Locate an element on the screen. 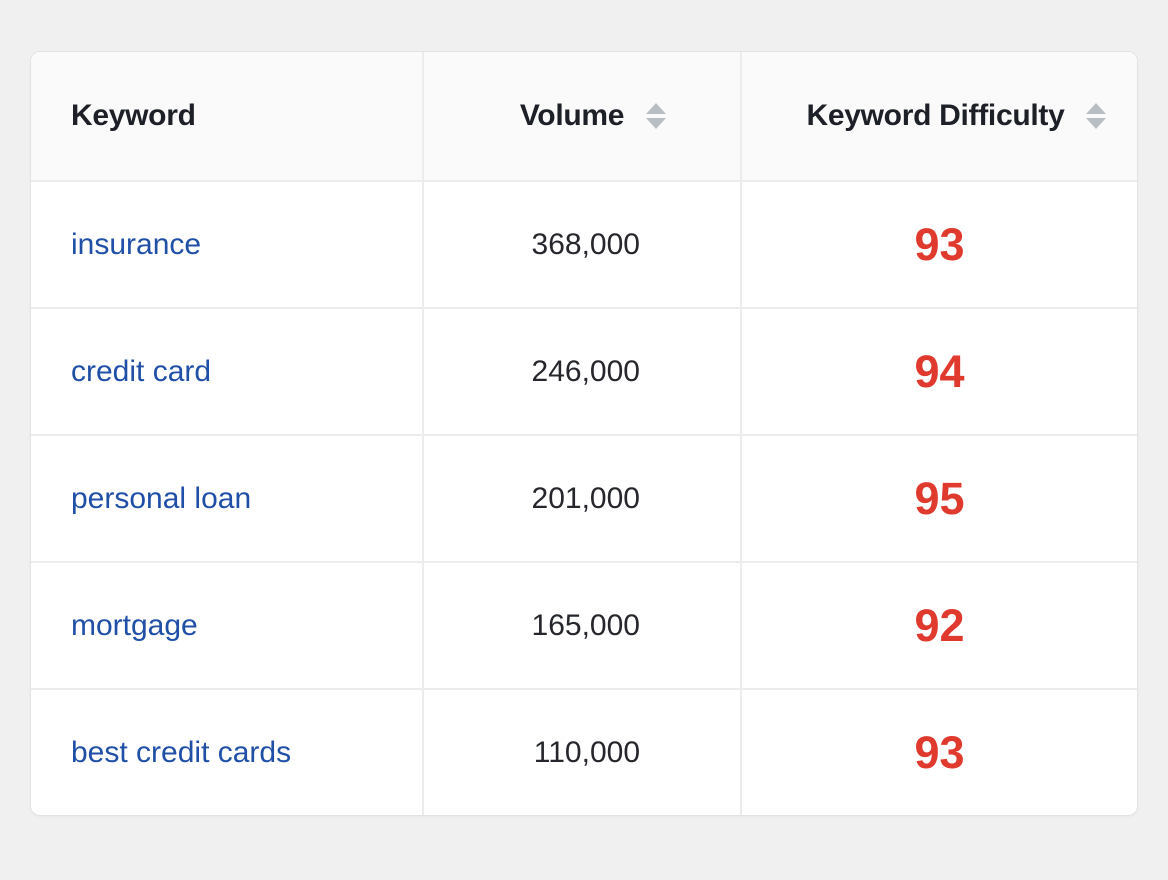  column-header-volume-label: Volume is located at coordinates (572, 115).